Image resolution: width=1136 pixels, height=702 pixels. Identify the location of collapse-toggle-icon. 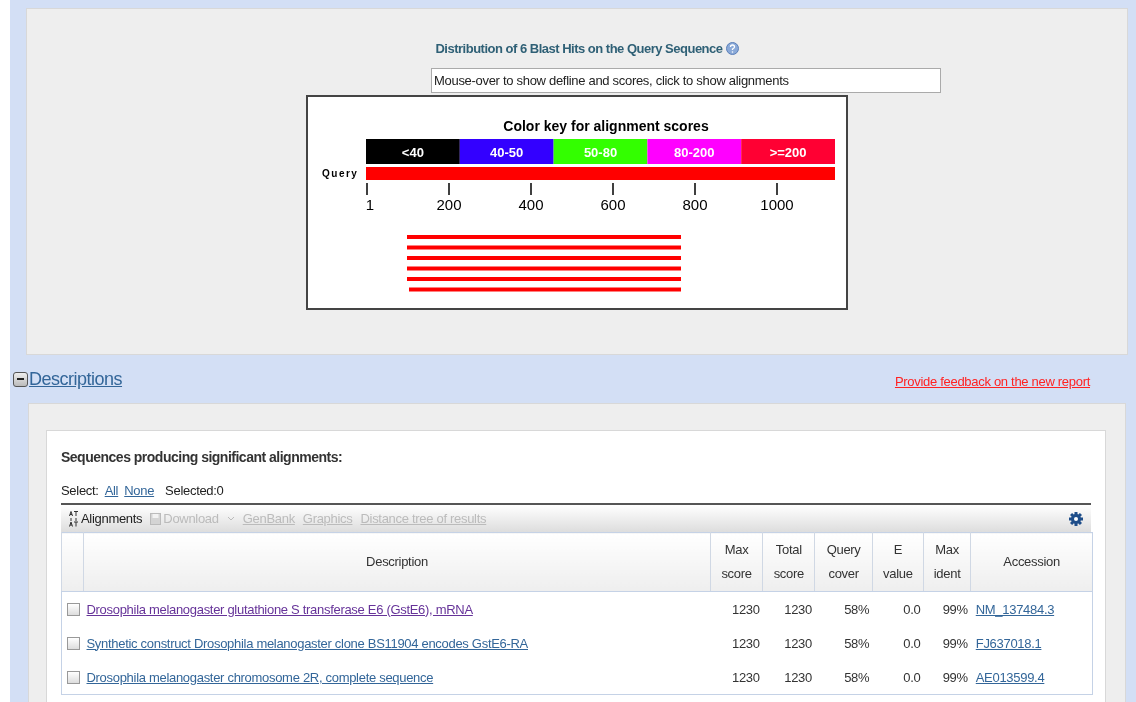
(20, 379).